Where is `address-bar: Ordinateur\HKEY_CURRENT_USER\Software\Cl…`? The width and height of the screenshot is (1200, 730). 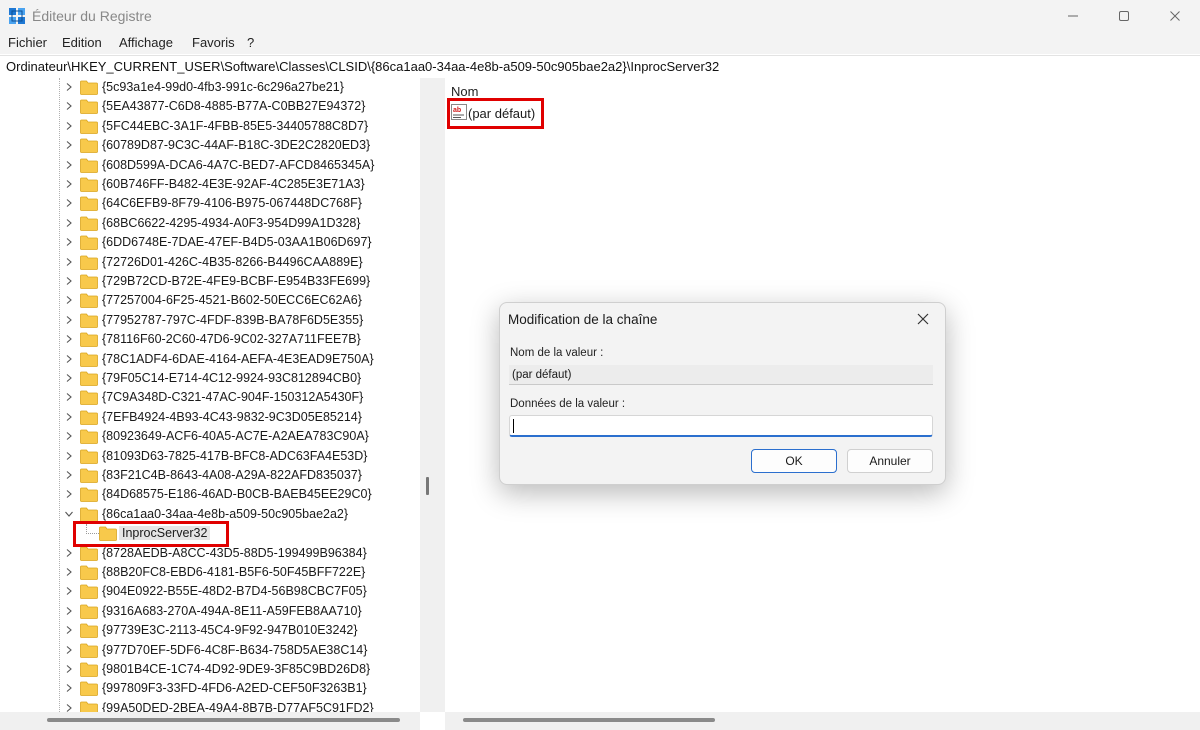
address-bar: Ordinateur\HKEY_CURRENT_USER\Software\Cl… is located at coordinates (600, 67).